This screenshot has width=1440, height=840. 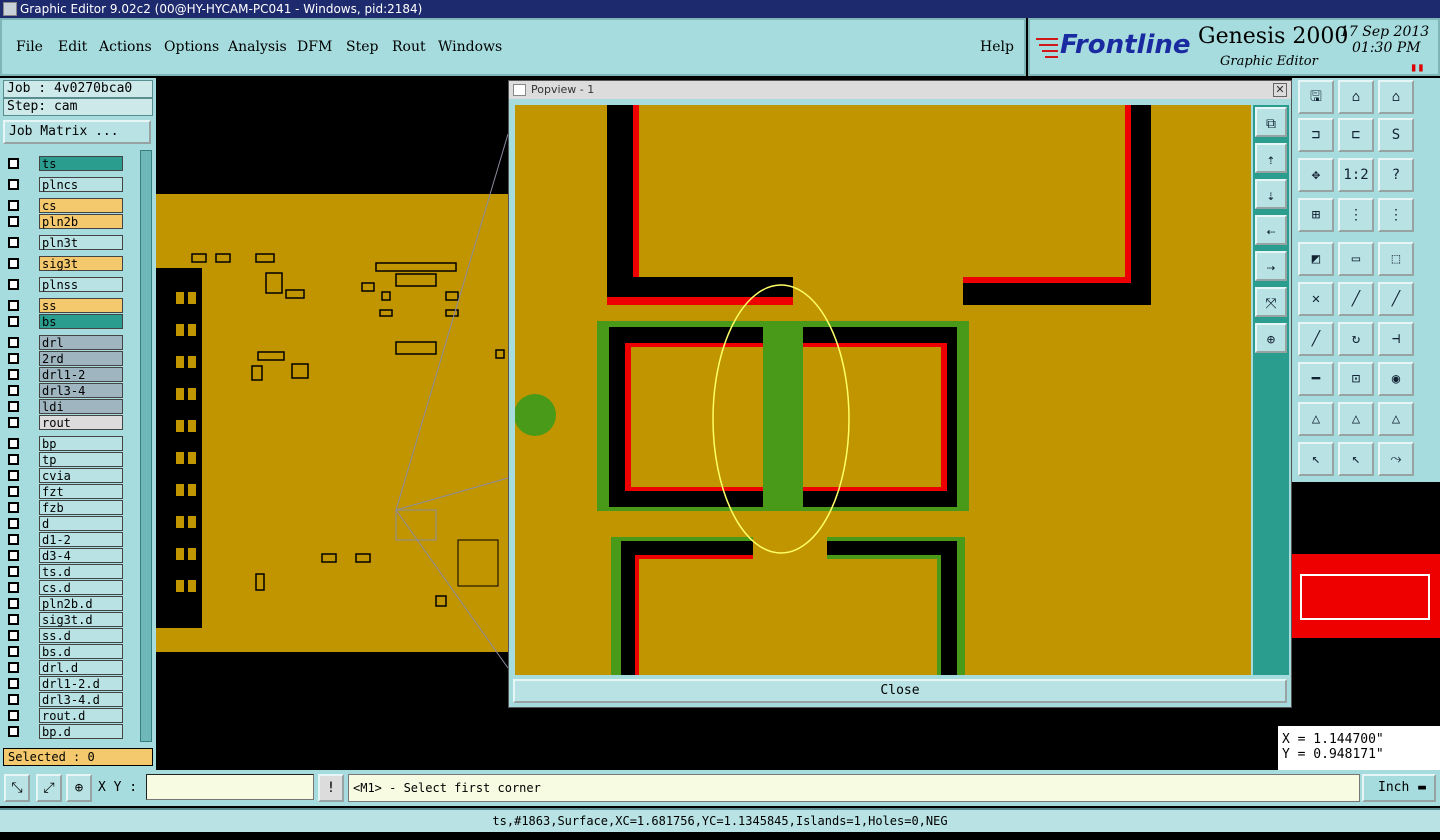 I want to click on layer-row: ts, so click(x=64, y=163).